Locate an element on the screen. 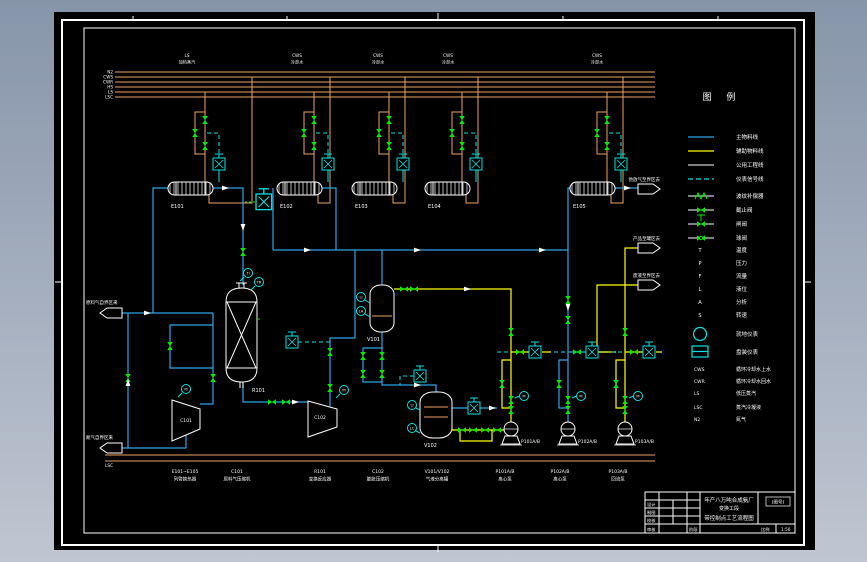 Image resolution: width=867 pixels, height=562 pixels. drawing-number: (图号) is located at coordinates (778, 503).